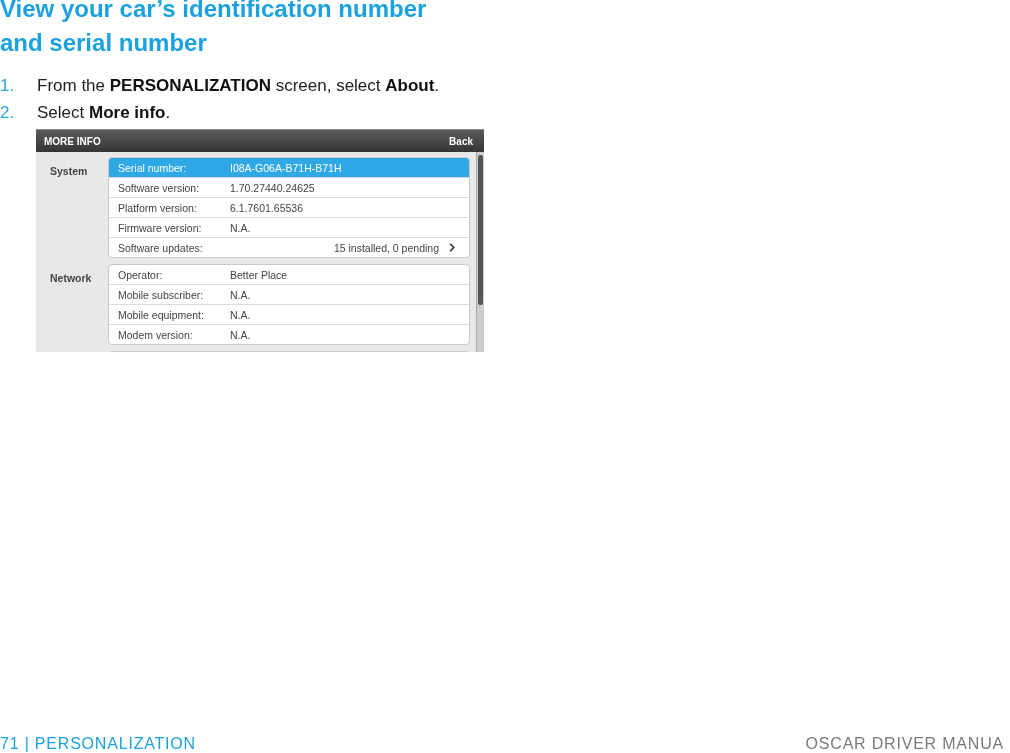  I want to click on row-value: 15 installed, 0 pending, so click(386, 247).